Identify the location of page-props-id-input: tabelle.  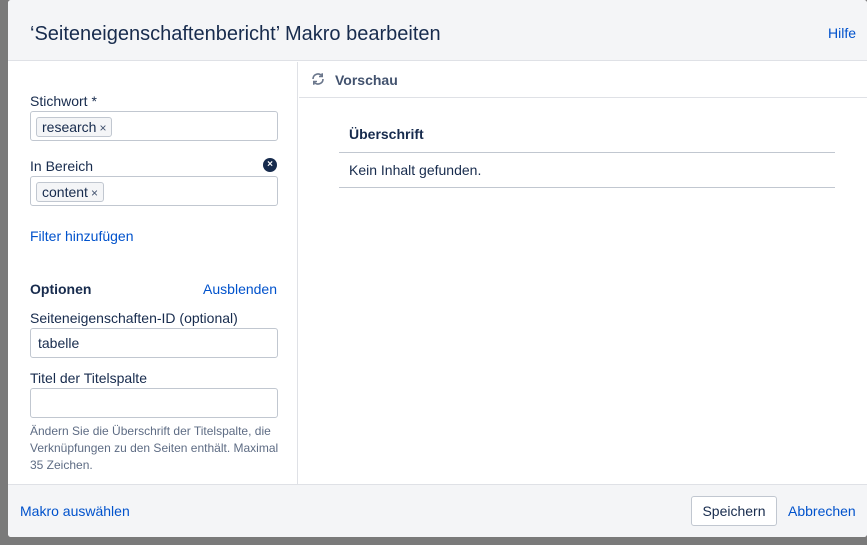
(154, 343).